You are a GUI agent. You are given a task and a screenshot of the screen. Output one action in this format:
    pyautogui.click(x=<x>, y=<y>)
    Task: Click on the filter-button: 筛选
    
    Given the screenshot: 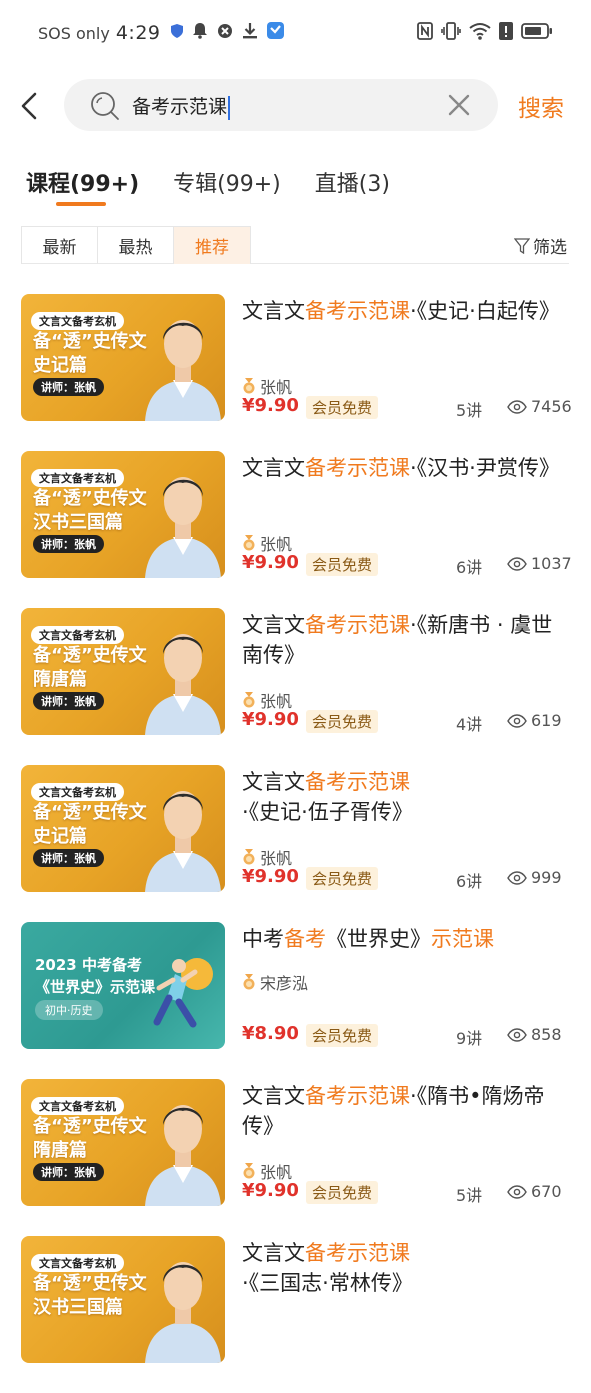 What is the action you would take?
    pyautogui.click(x=540, y=245)
    